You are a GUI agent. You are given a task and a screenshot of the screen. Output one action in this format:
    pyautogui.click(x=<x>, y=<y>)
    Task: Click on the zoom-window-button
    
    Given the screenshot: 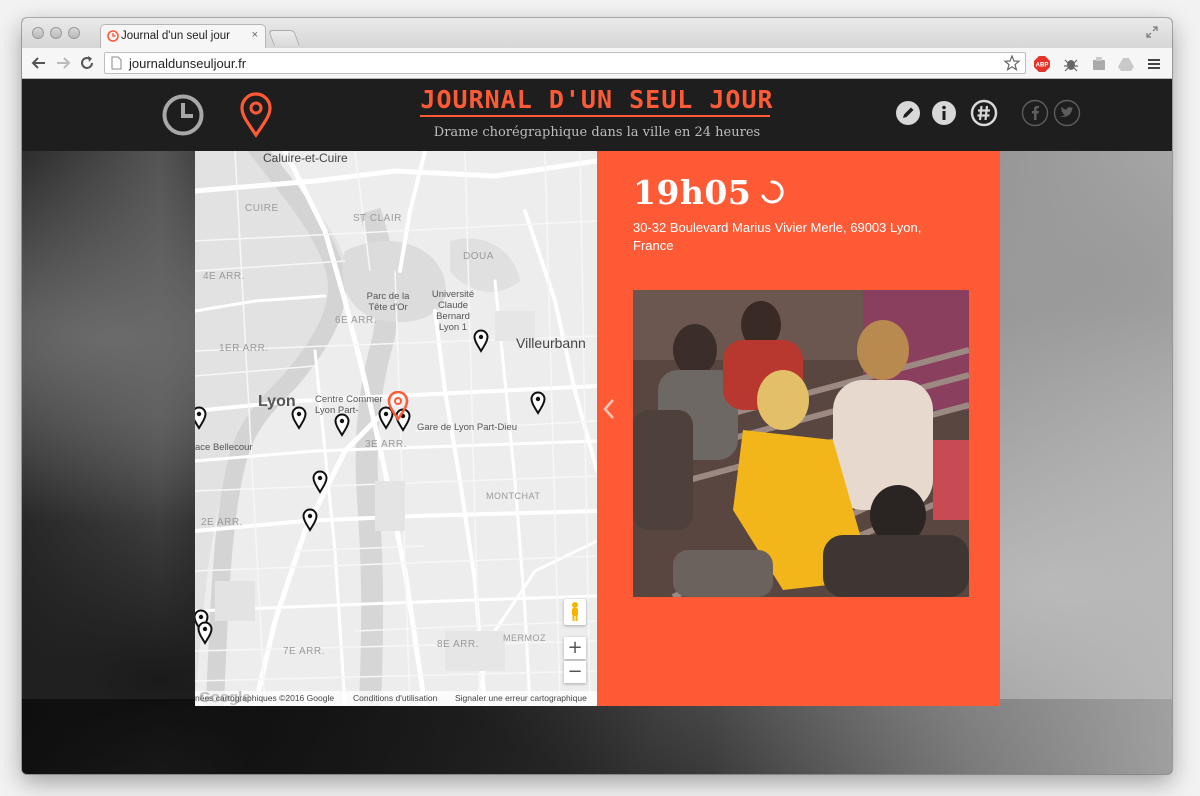 What is the action you would take?
    pyautogui.click(x=74, y=33)
    